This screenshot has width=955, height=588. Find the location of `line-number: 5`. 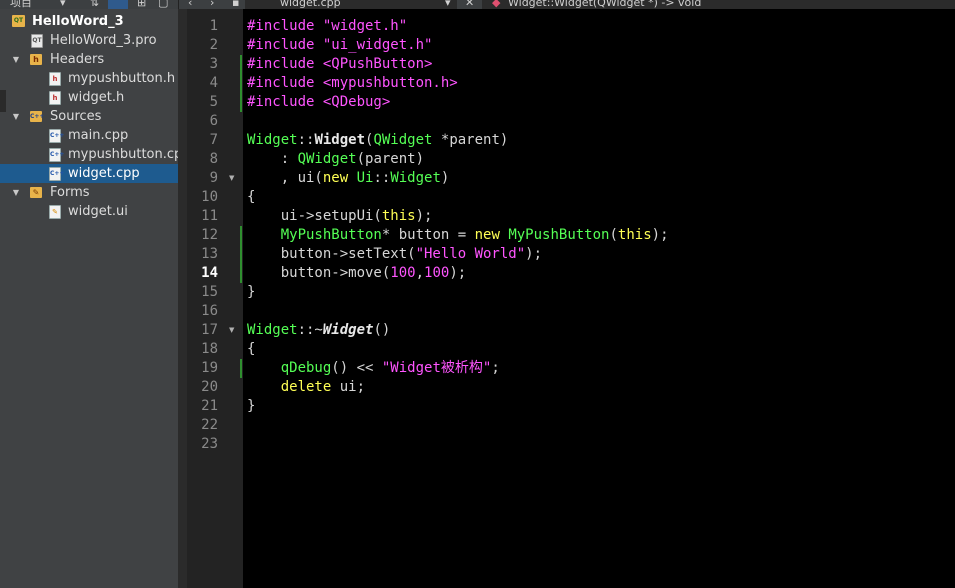

line-number: 5 is located at coordinates (213, 102).